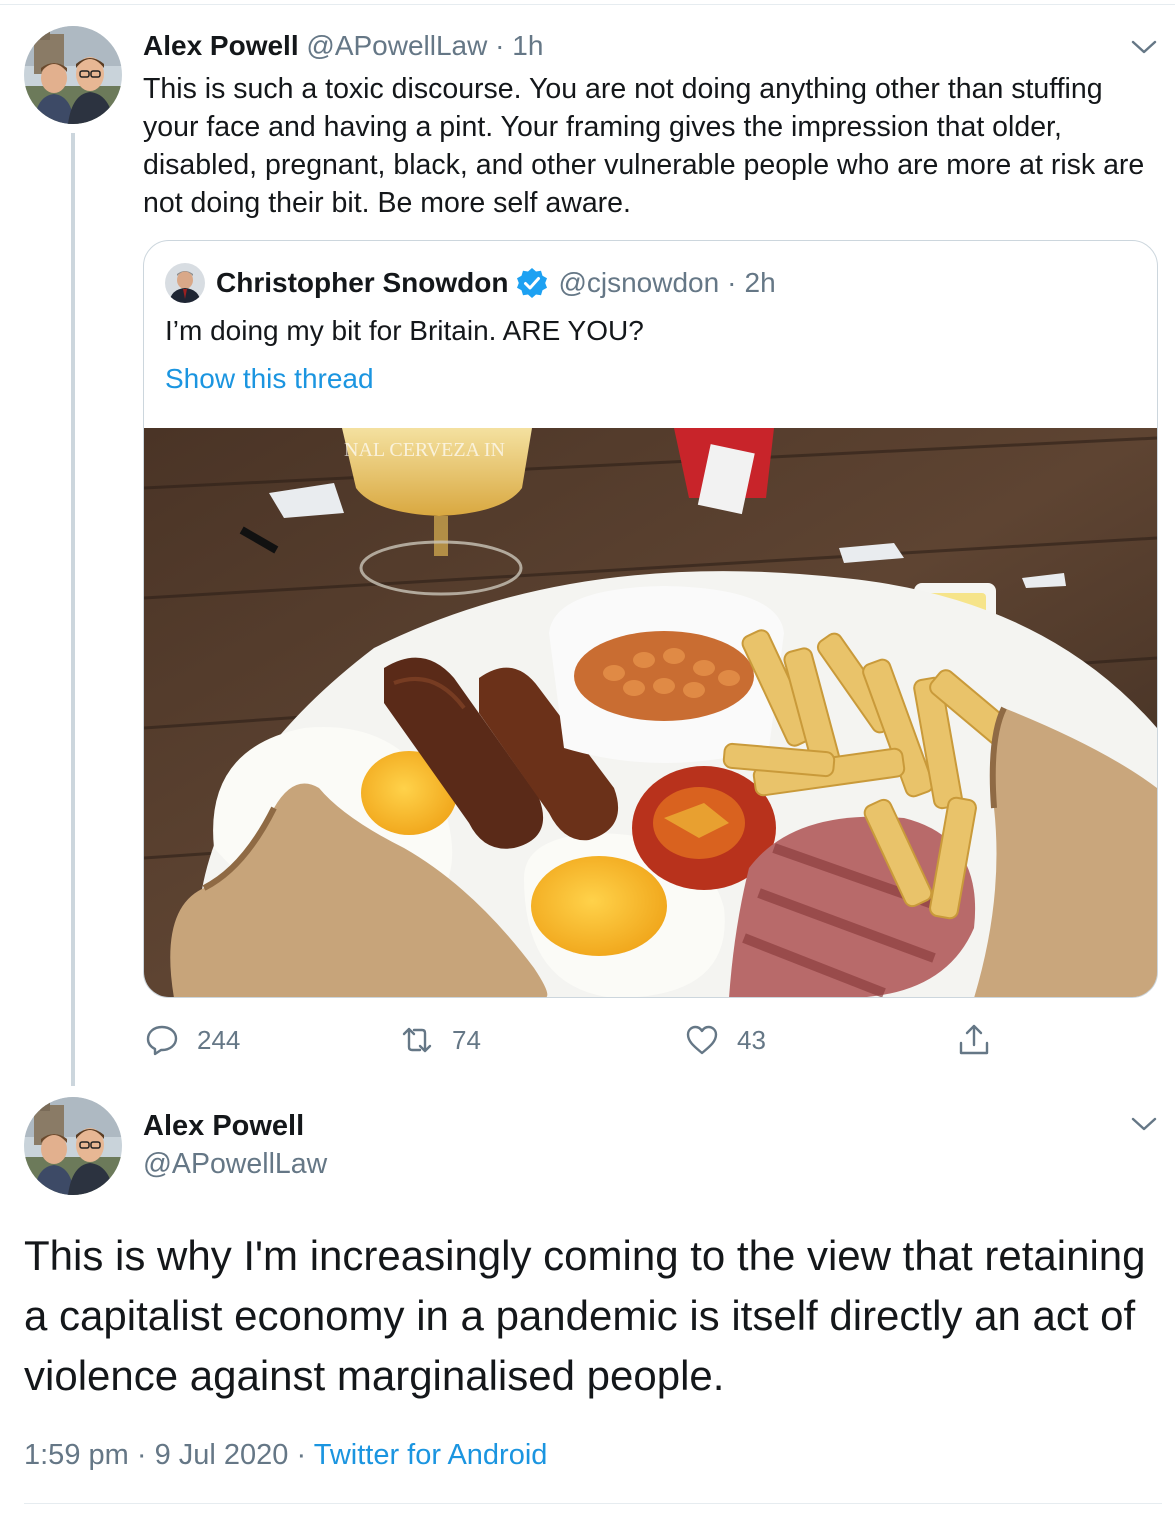  Describe the element at coordinates (162, 1040) in the screenshot. I see `reply-icon` at that location.